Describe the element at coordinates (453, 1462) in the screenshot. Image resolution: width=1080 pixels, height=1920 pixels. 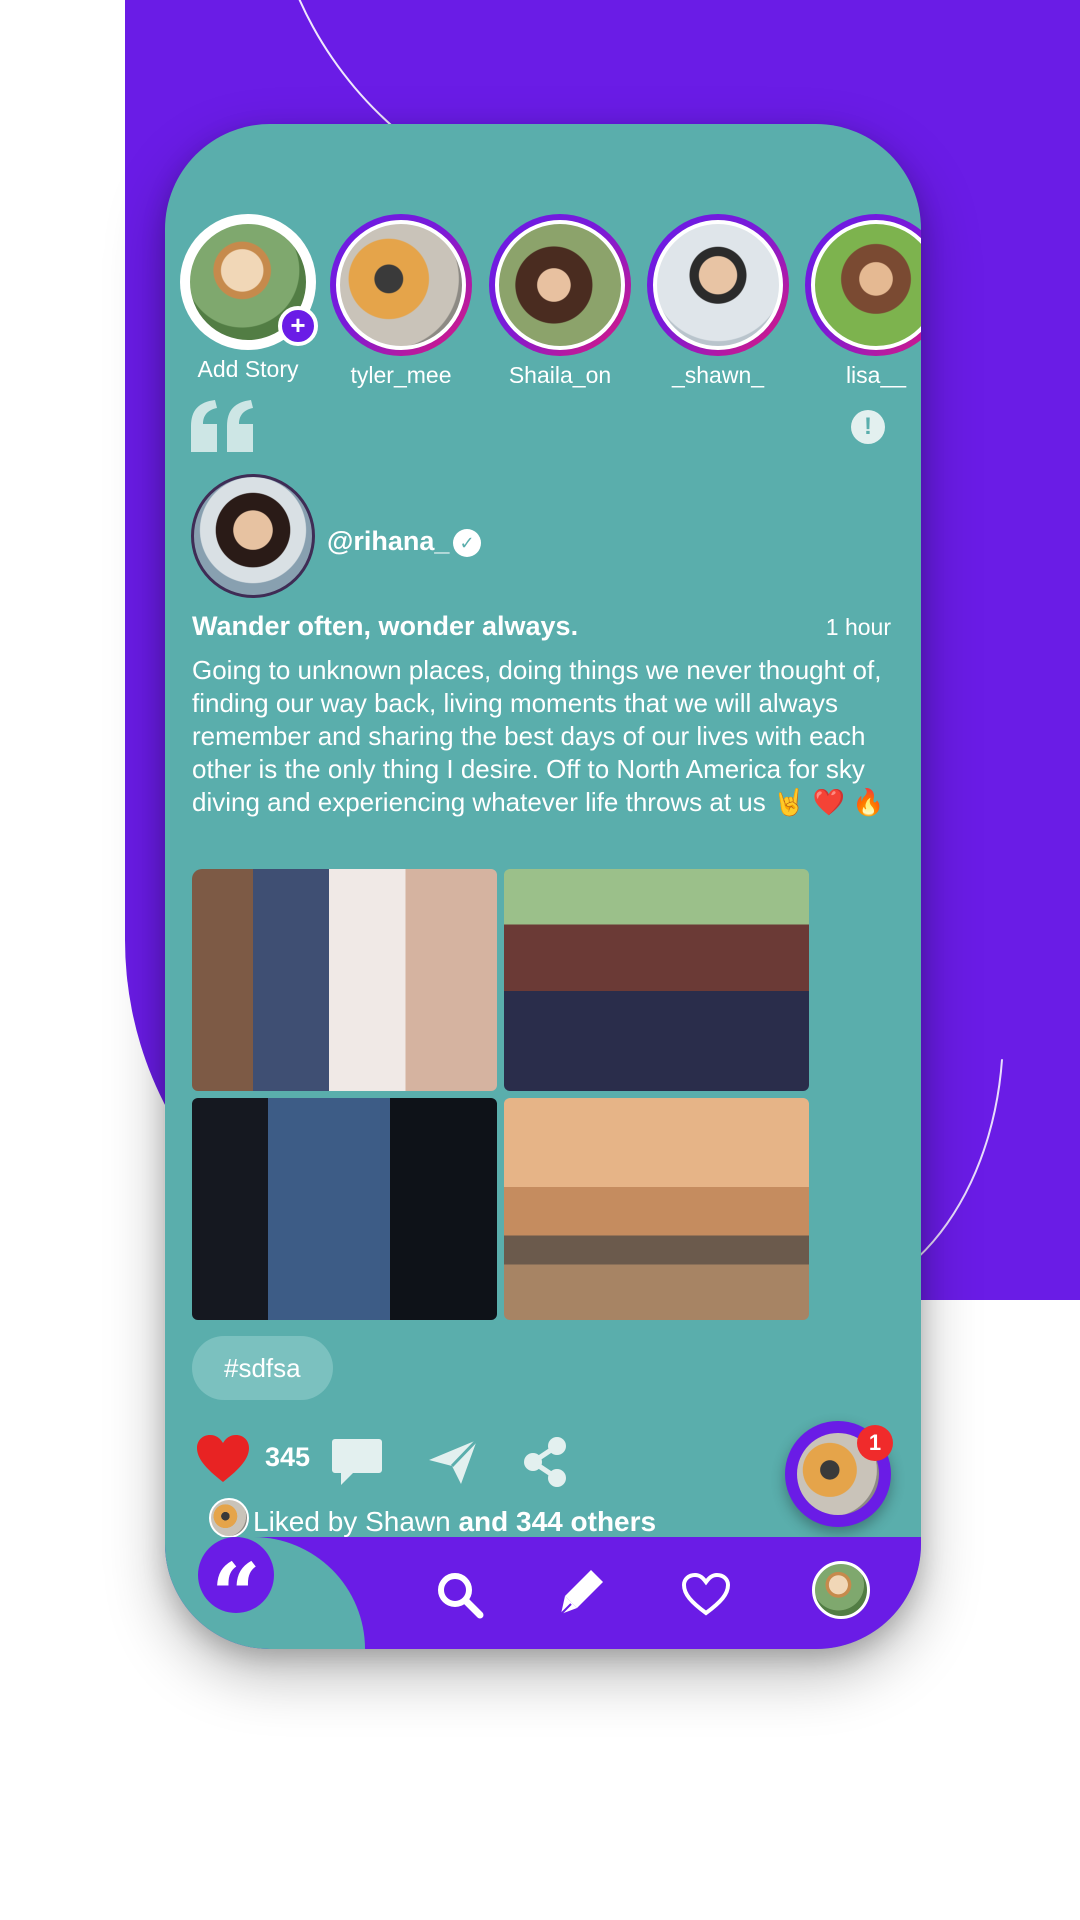
I see `send-icon` at that location.